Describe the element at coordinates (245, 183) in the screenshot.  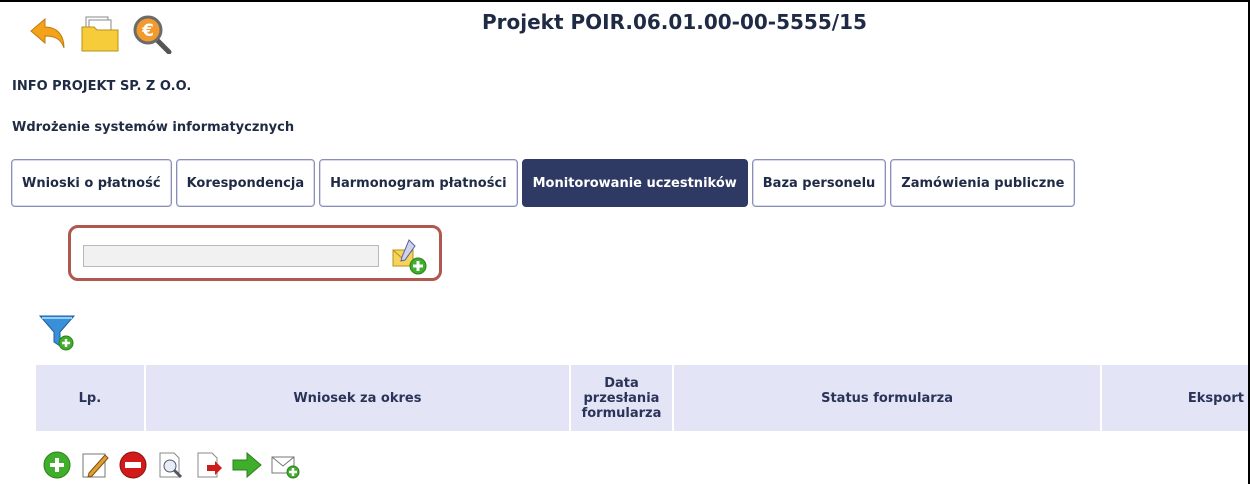
I see `tab-korespondencja: Korespondencja` at that location.